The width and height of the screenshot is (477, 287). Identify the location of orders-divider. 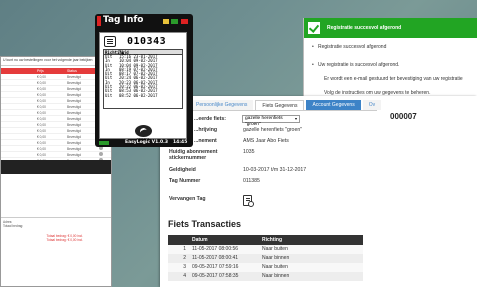
(56, 167).